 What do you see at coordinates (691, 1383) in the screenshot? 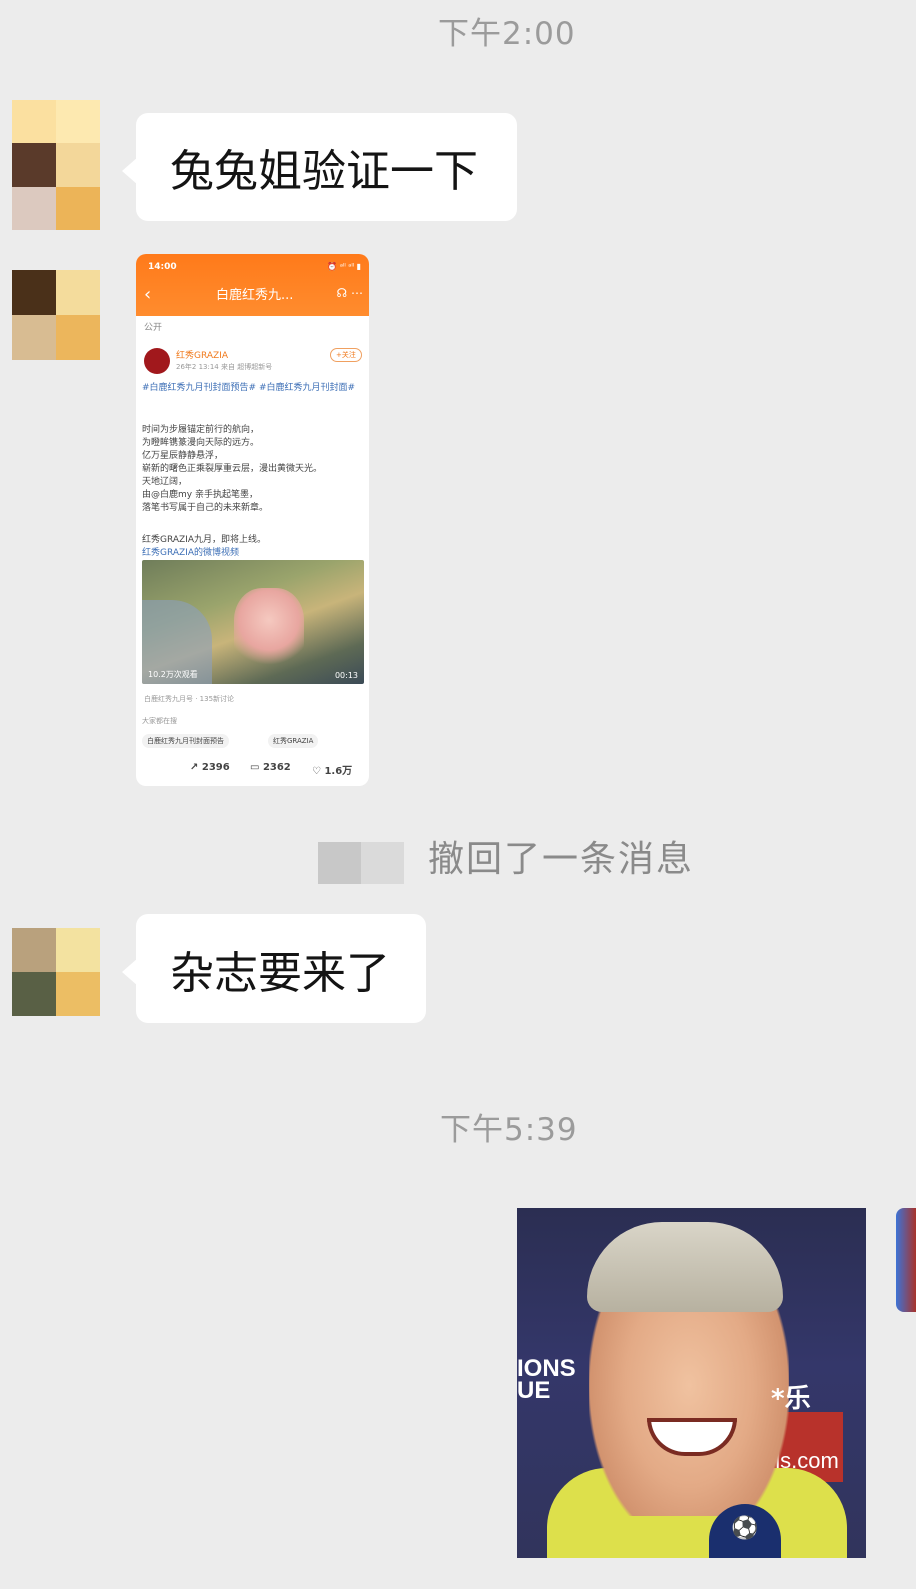
I see `meme-image: IONS UE els.com ⚽ *乐` at bounding box center [691, 1383].